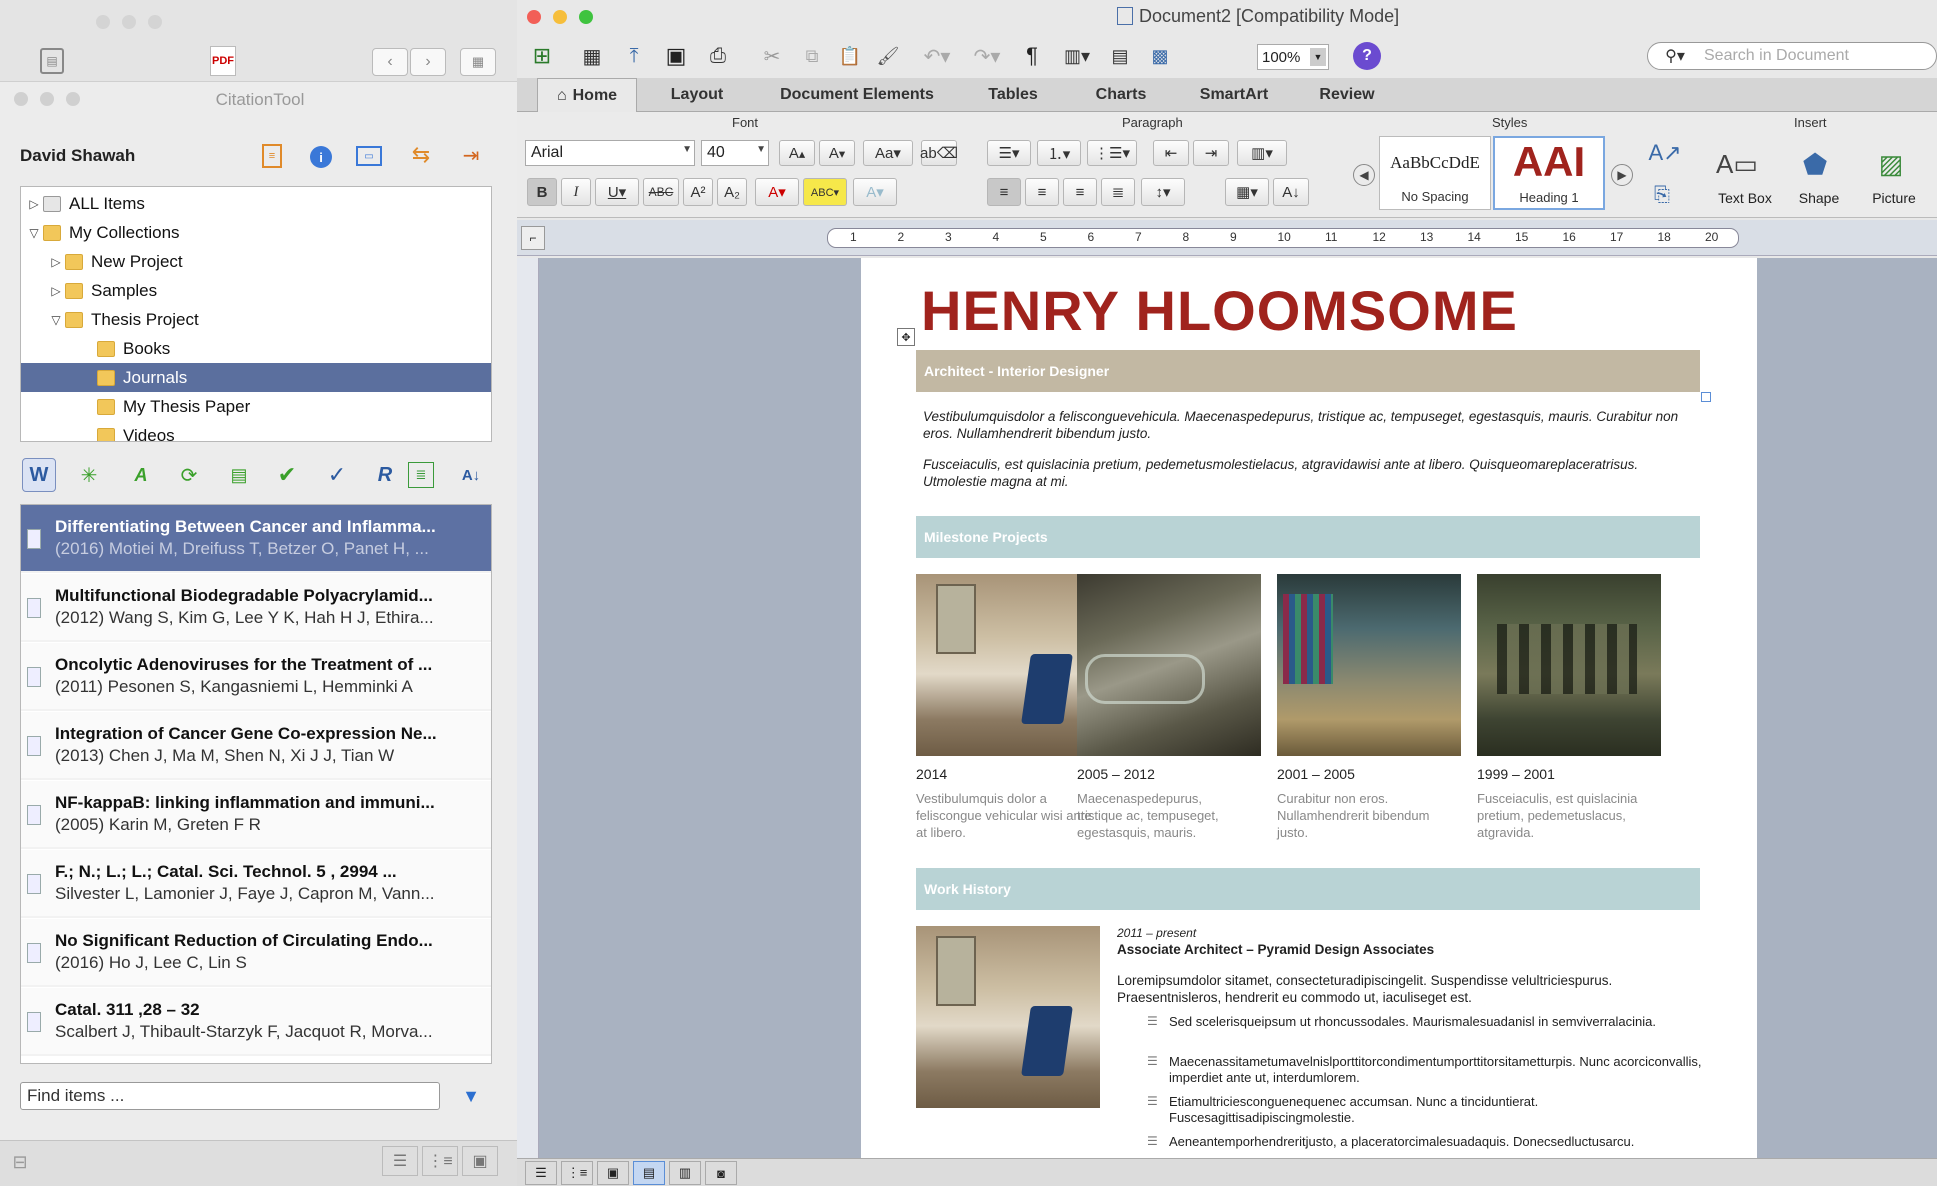 The height and width of the screenshot is (1186, 1937). I want to click on horizontal-ruler: 1 2 3 4 5 6 7 8 9 10 11 12 13 14 15 16 17 18 20, so click(1283, 238).